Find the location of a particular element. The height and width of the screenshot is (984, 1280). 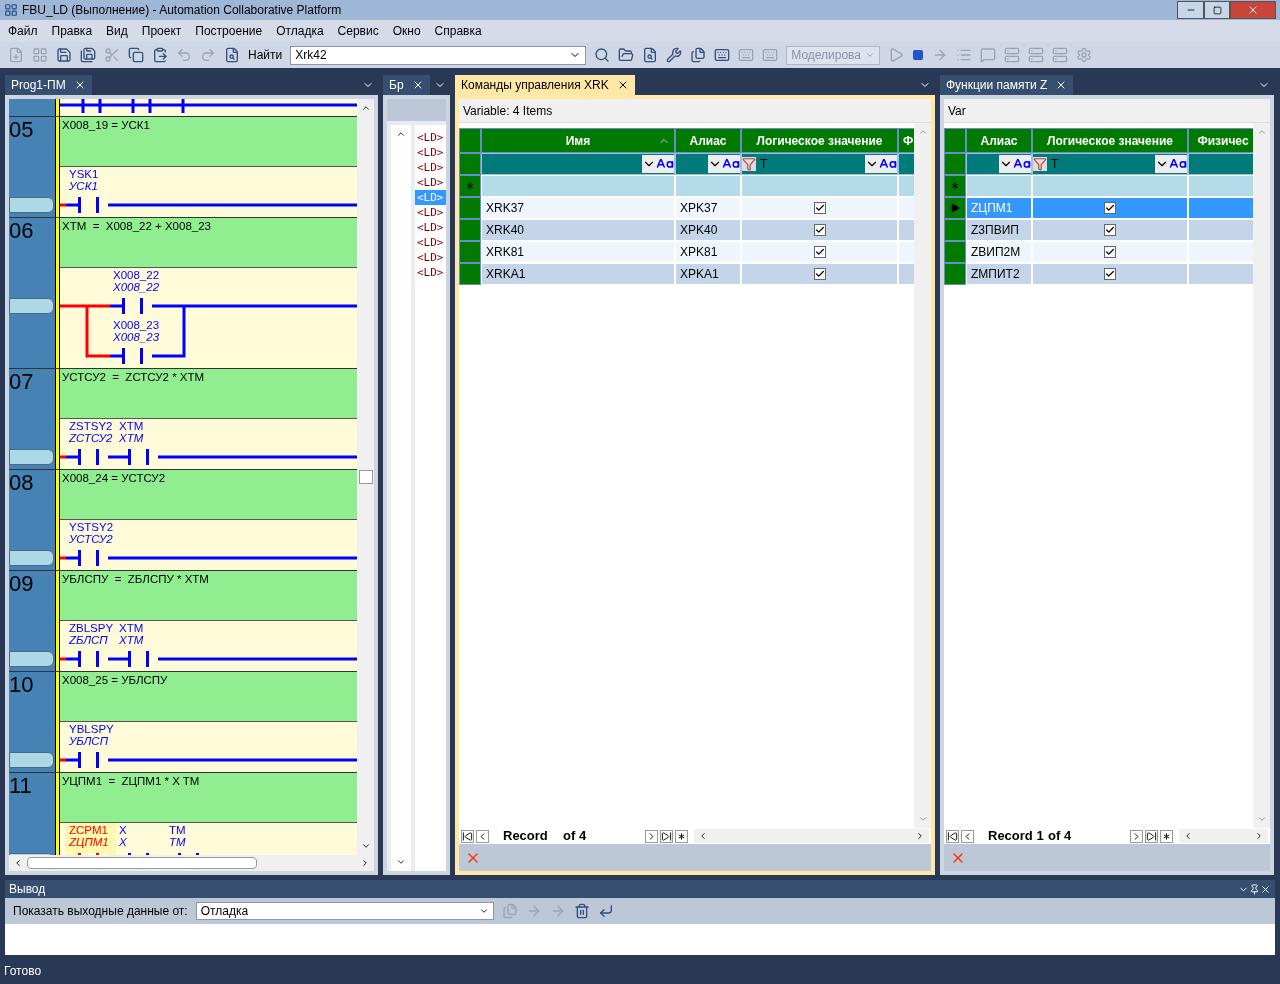

find-file-icon is located at coordinates (232, 55).